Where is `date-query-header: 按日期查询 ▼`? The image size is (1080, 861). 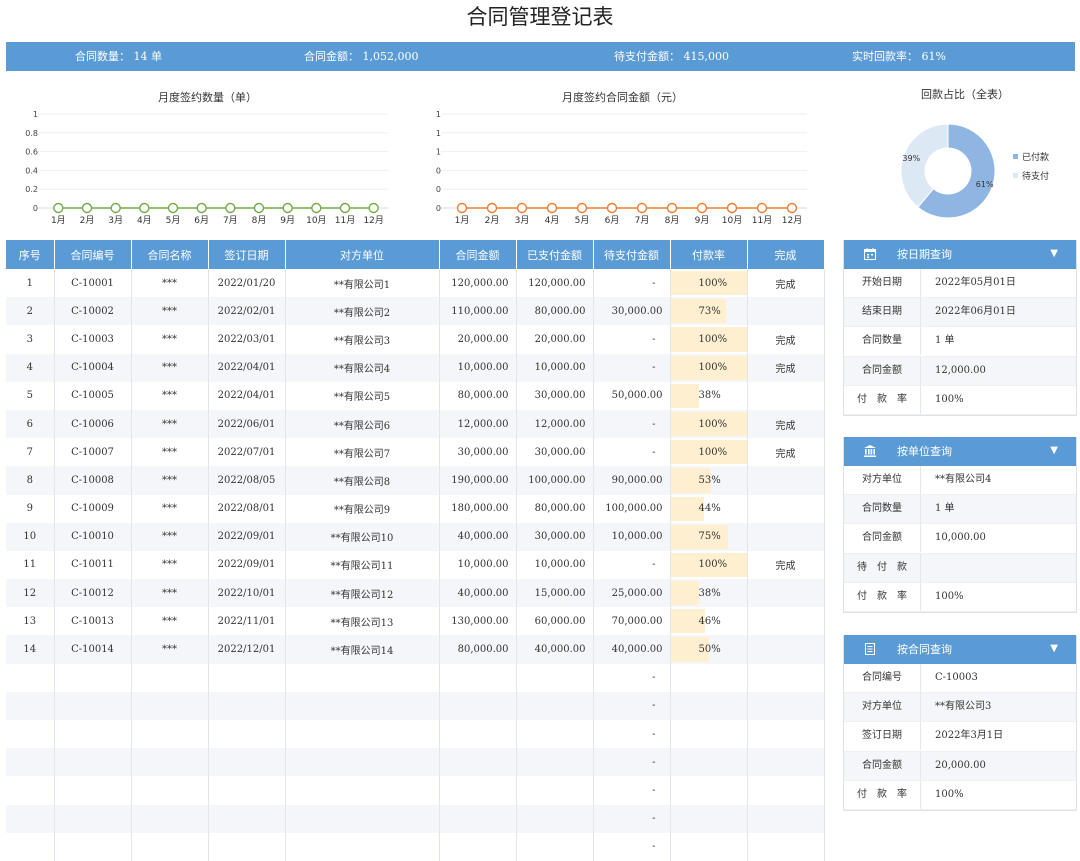
date-query-header: 按日期查询 ▼ is located at coordinates (960, 254).